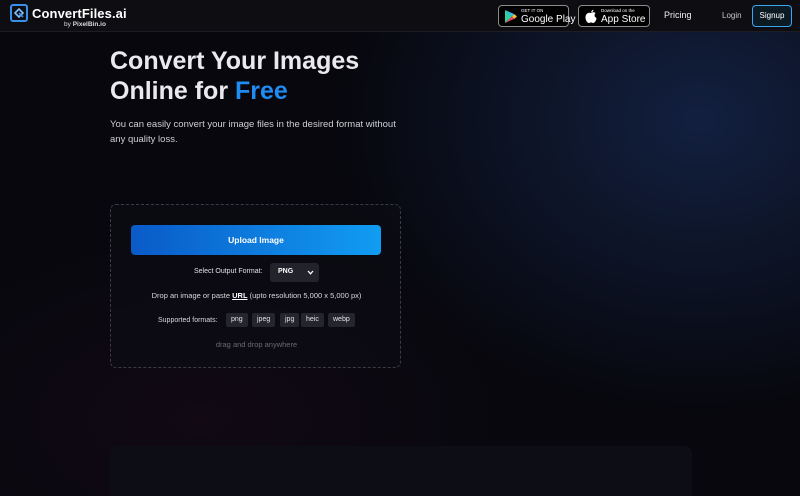 This screenshot has width=800, height=496. What do you see at coordinates (732, 15) in the screenshot?
I see `nav-login-link: Login` at bounding box center [732, 15].